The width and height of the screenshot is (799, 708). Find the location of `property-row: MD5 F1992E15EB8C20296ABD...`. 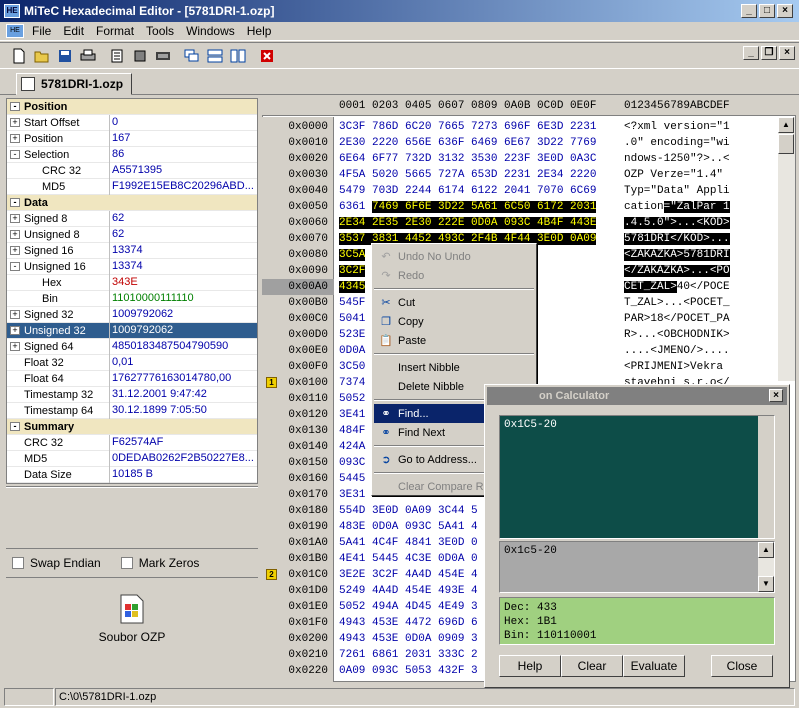

property-row: MD5 F1992E15EB8C20296ABD... is located at coordinates (132, 186).